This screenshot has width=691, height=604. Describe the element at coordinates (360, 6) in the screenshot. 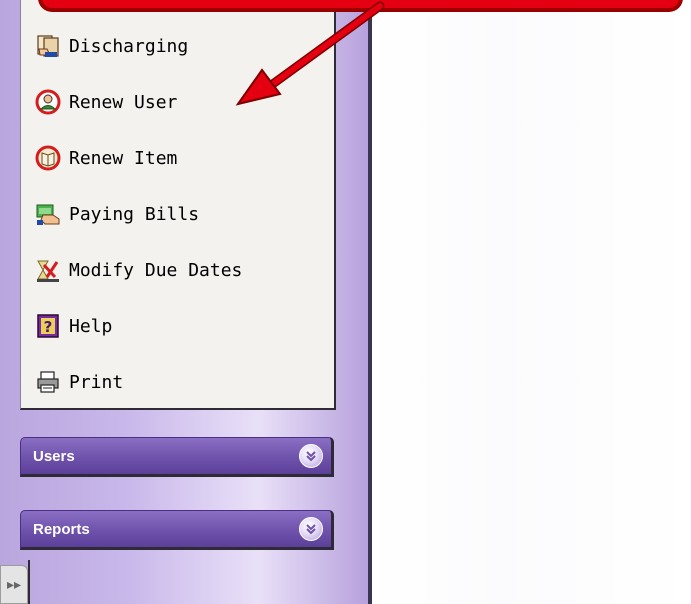

I see `annotation-callout-bar` at that location.